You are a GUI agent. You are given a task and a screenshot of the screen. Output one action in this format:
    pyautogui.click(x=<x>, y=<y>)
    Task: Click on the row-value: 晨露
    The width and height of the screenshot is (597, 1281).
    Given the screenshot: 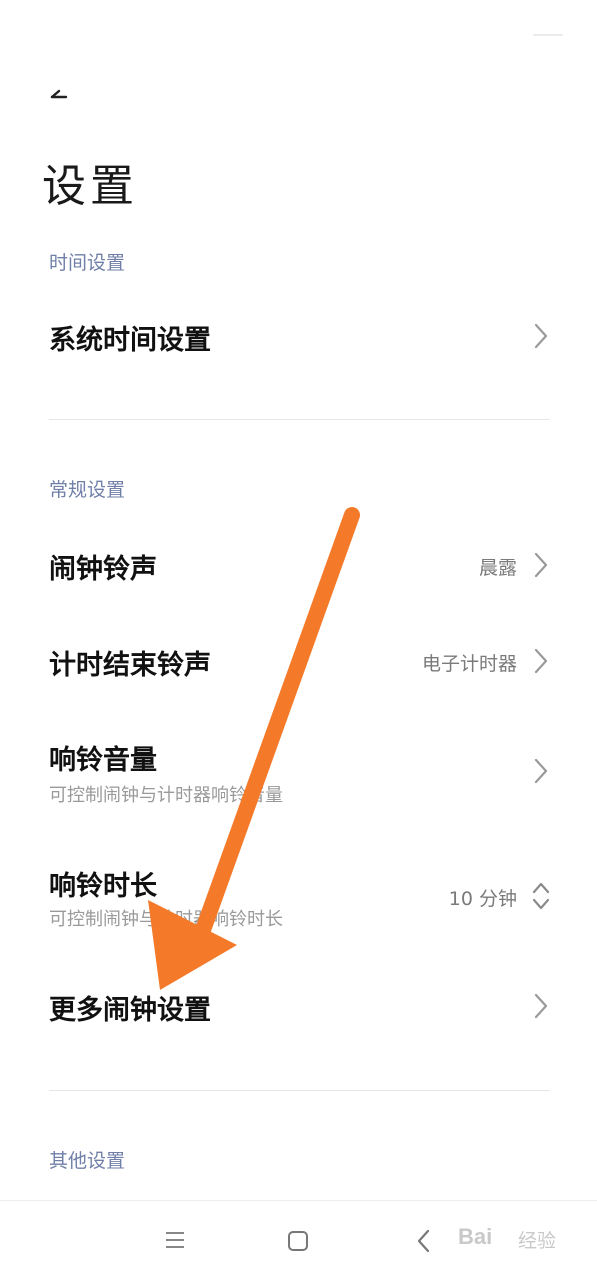 What is the action you would take?
    pyautogui.click(x=497, y=568)
    